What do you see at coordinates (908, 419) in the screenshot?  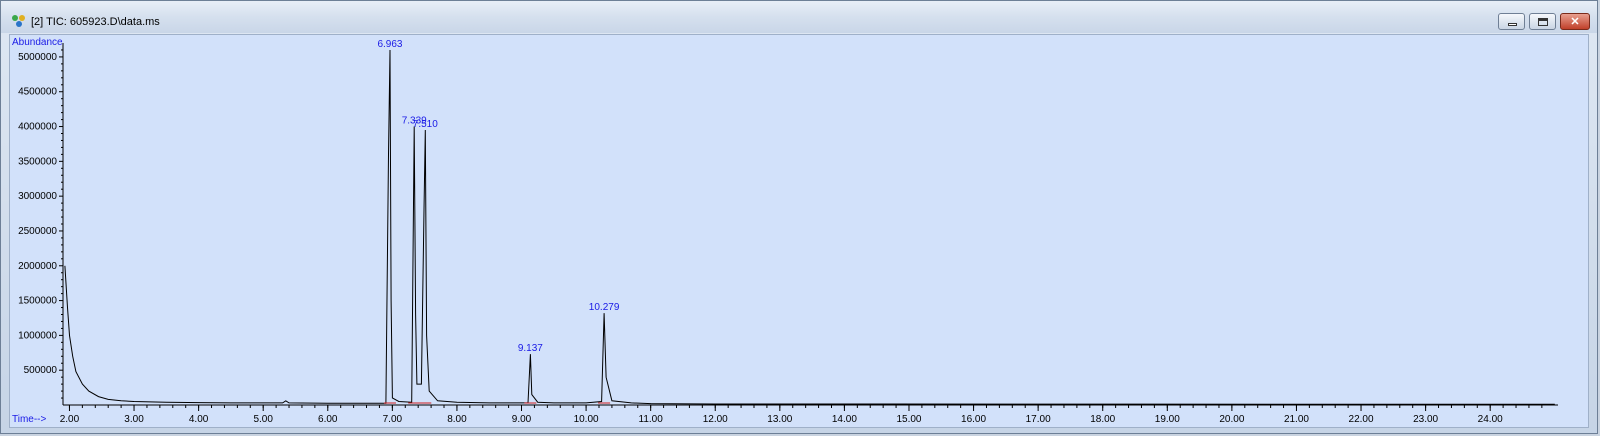 I see `x-tick-label: 15.00` at bounding box center [908, 419].